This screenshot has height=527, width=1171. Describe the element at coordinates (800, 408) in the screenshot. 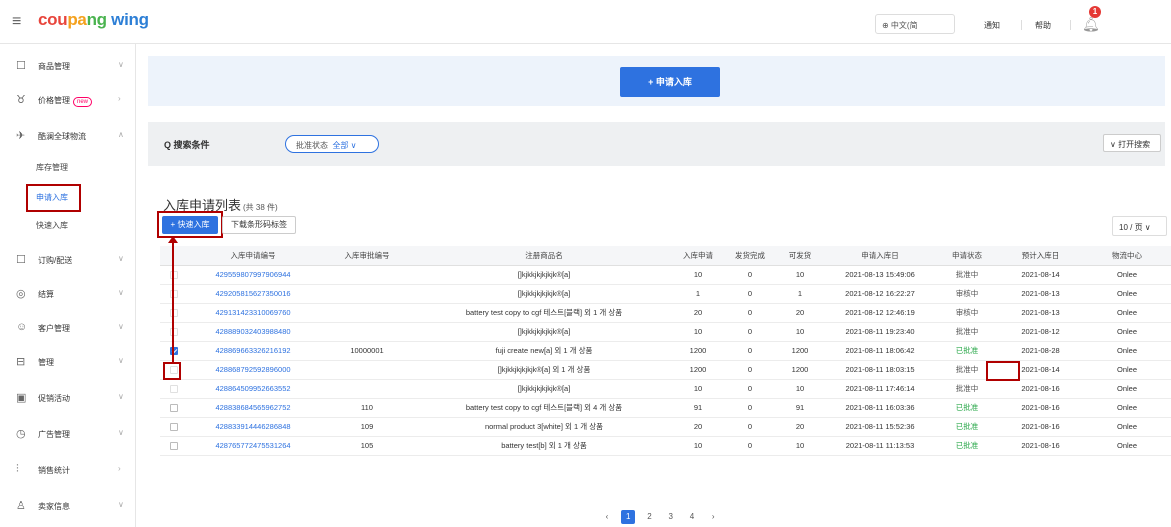

I see `available-qty-cell: 91` at that location.